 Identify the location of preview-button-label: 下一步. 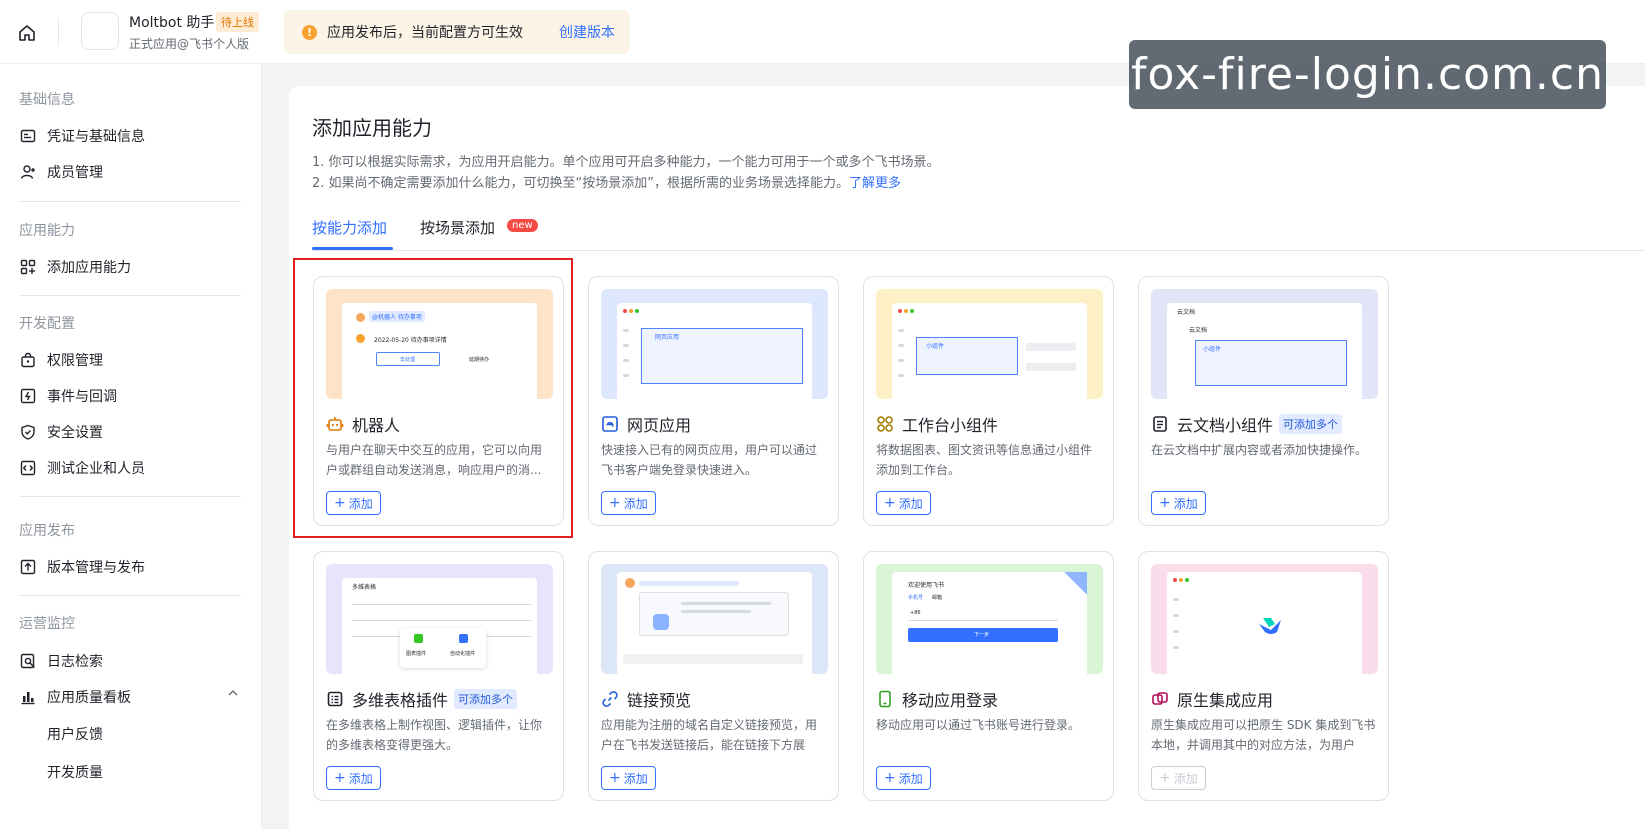
(982, 635).